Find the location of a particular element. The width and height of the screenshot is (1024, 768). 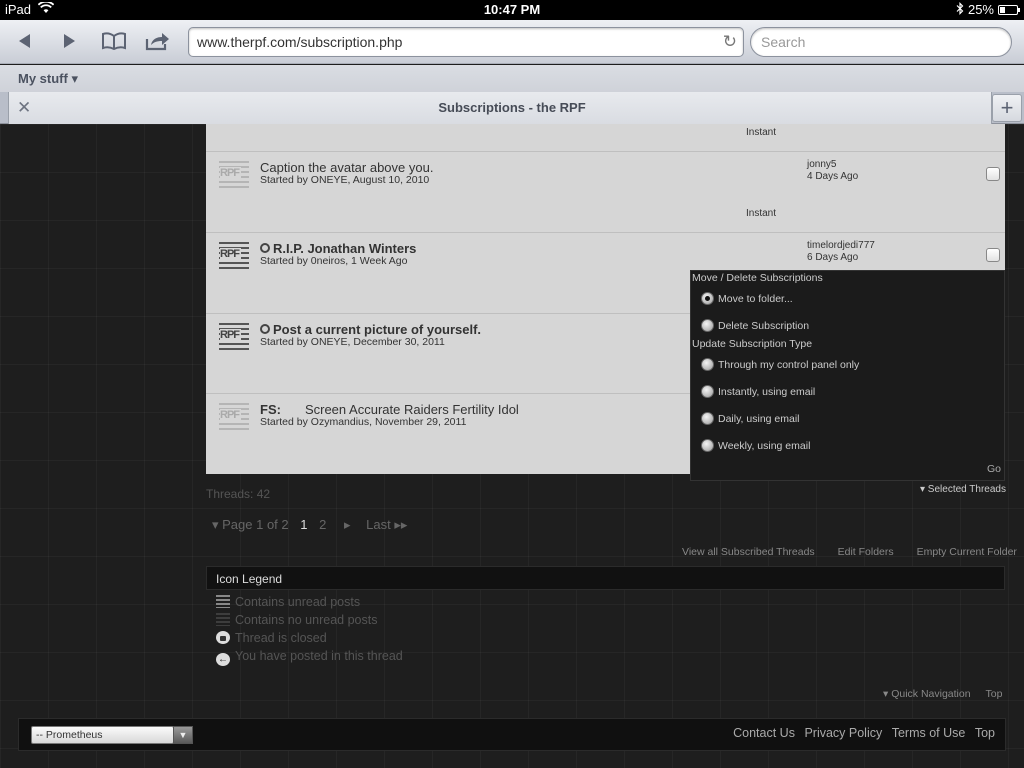

page-menu: ▾ Page 1 of 2 is located at coordinates (250, 524).